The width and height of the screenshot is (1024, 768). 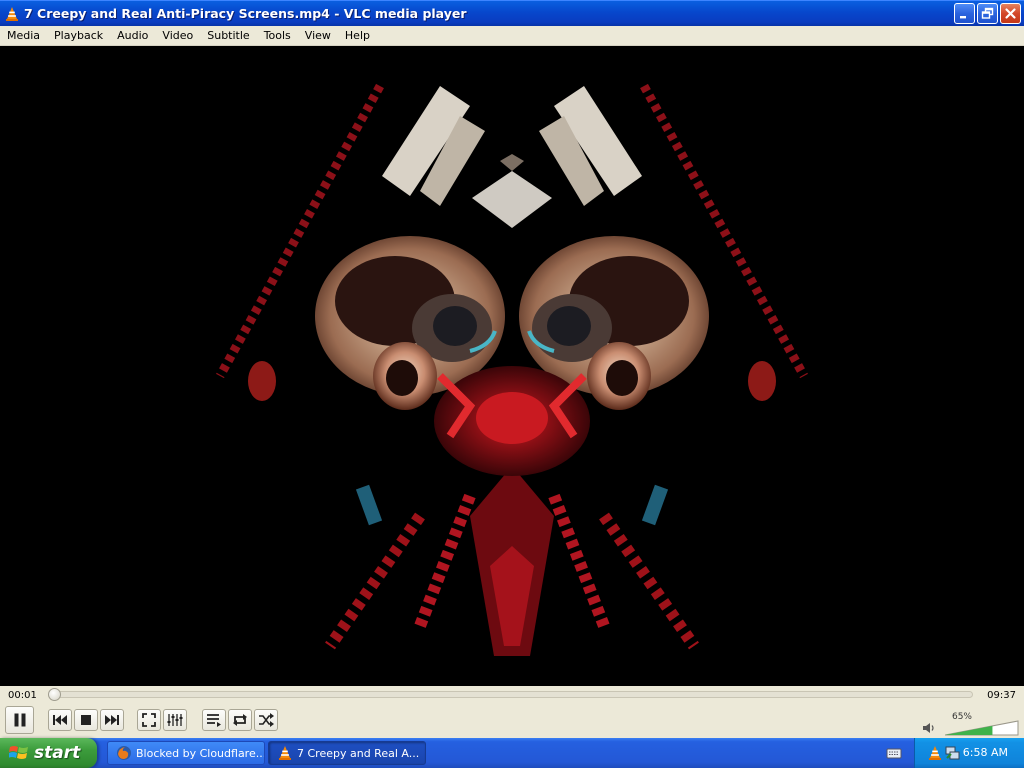 I want to click on shuffle-icon, so click(x=266, y=720).